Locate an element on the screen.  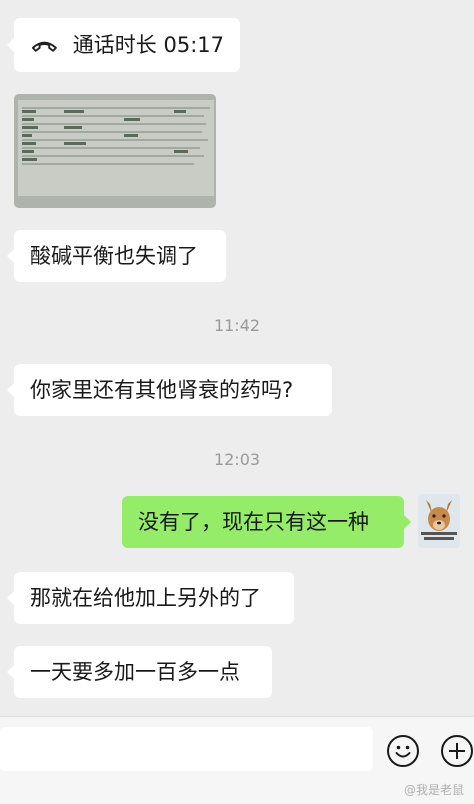
message-daily-more: 一天要多加一百多一点 is located at coordinates (139, 672).